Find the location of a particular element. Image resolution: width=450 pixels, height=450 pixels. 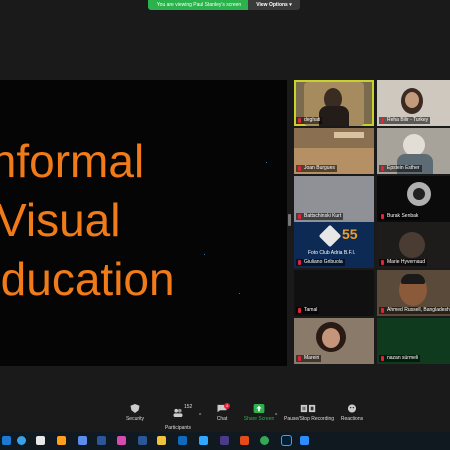

participant-name: Reha Bilir - Turkey is located at coordinates (405, 120).